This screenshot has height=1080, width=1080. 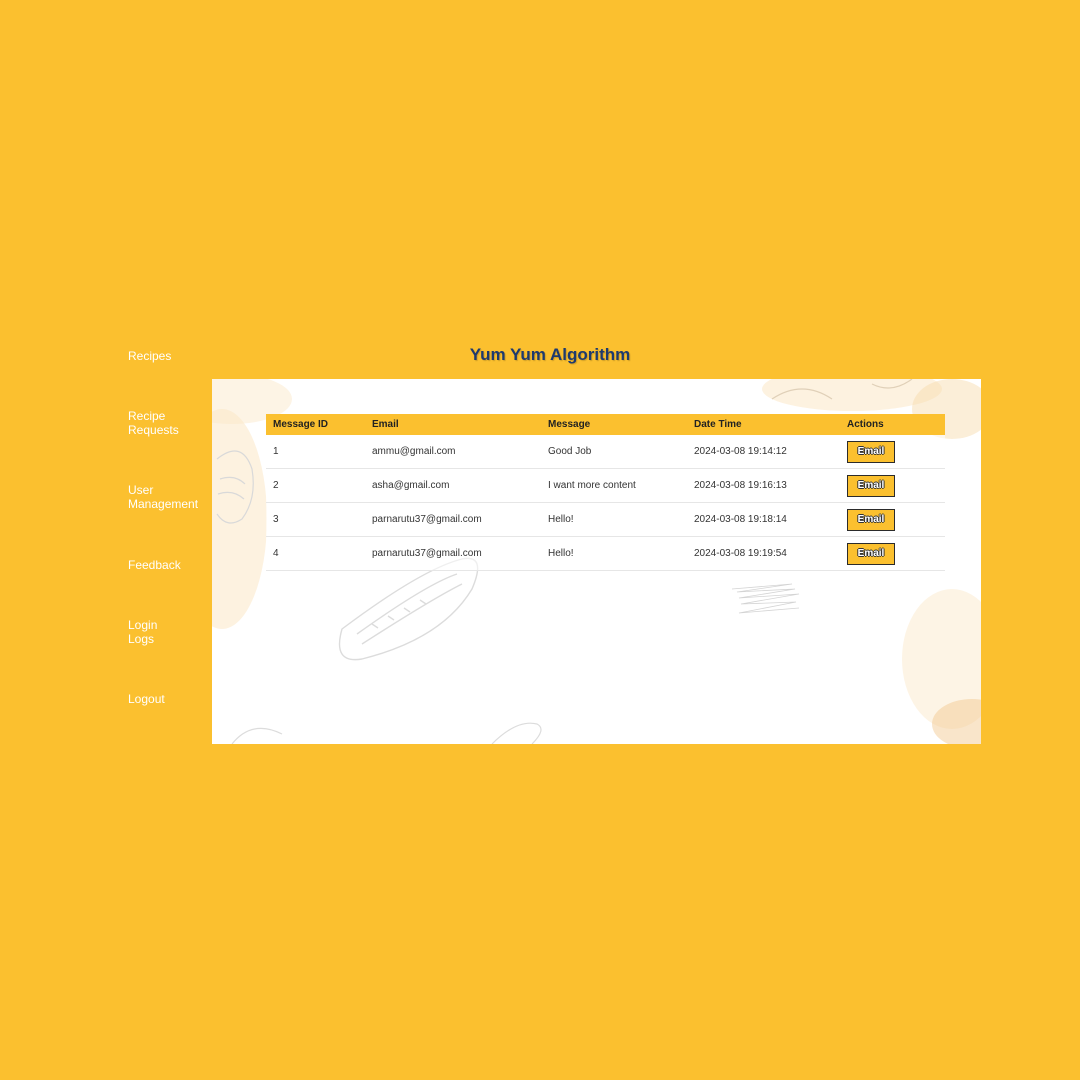 What do you see at coordinates (569, 424) in the screenshot?
I see `column-header-message: Message` at bounding box center [569, 424].